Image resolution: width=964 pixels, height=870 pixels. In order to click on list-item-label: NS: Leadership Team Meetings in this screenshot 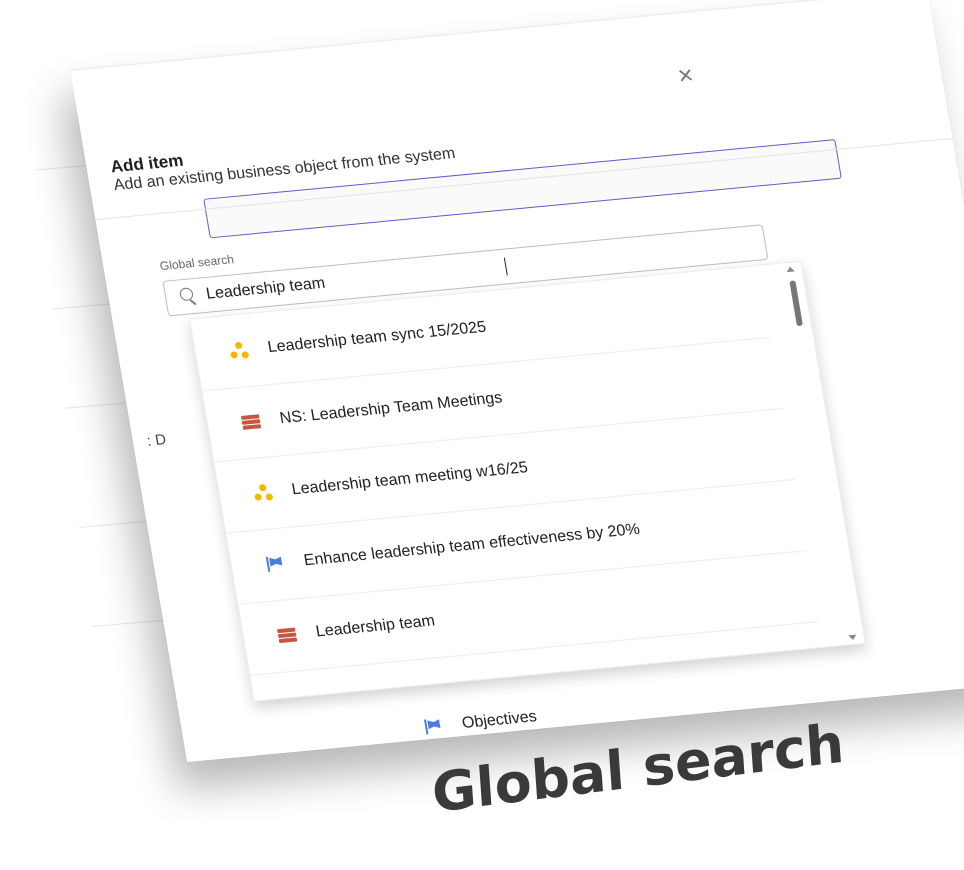, I will do `click(391, 408)`.